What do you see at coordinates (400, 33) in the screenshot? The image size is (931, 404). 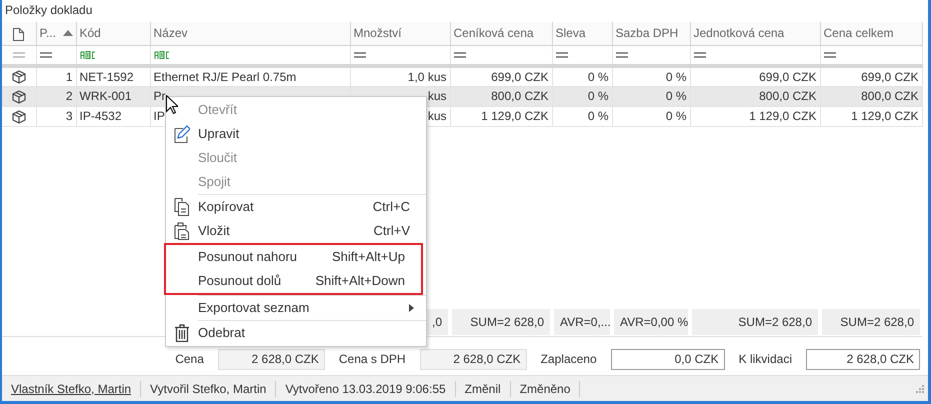 I see `column-header: Množství` at bounding box center [400, 33].